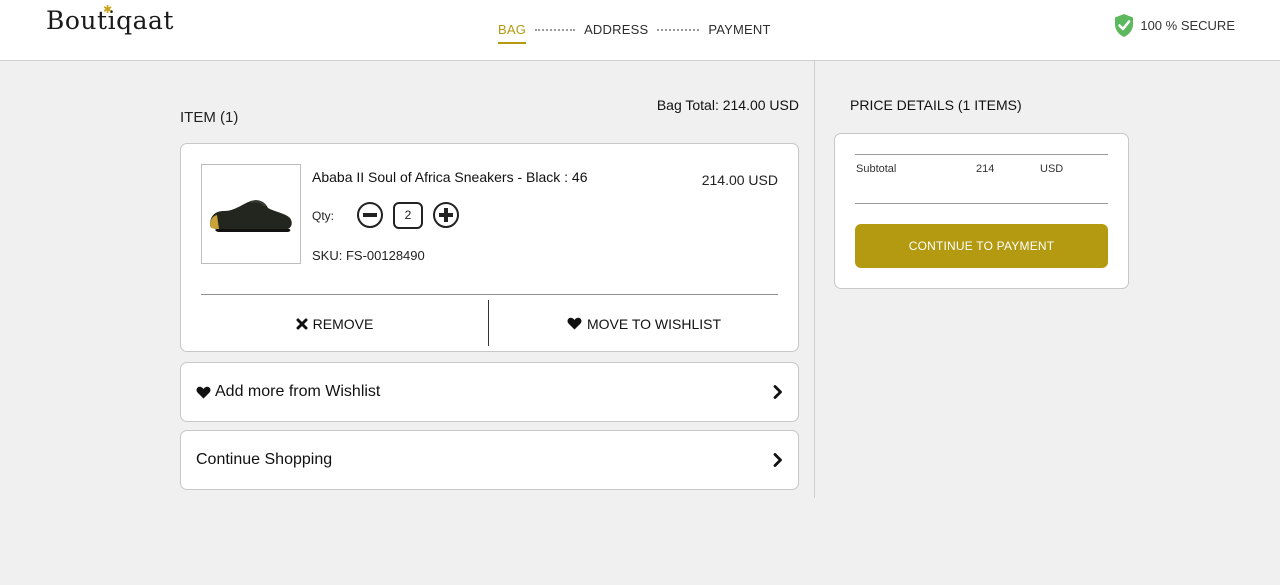 The height and width of the screenshot is (585, 1280). What do you see at coordinates (739, 180) in the screenshot?
I see `product-price: 214.00 USD` at bounding box center [739, 180].